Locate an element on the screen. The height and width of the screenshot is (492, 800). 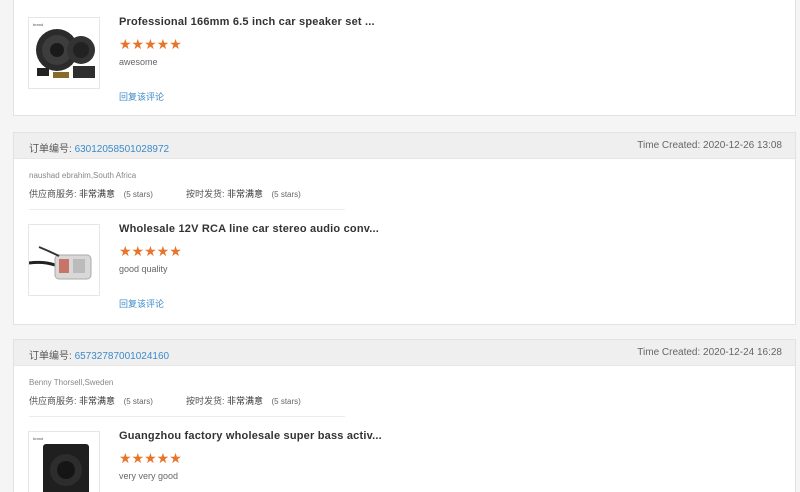
order-number-row: 订单编号: 65732787001024160 is located at coordinates (99, 354).